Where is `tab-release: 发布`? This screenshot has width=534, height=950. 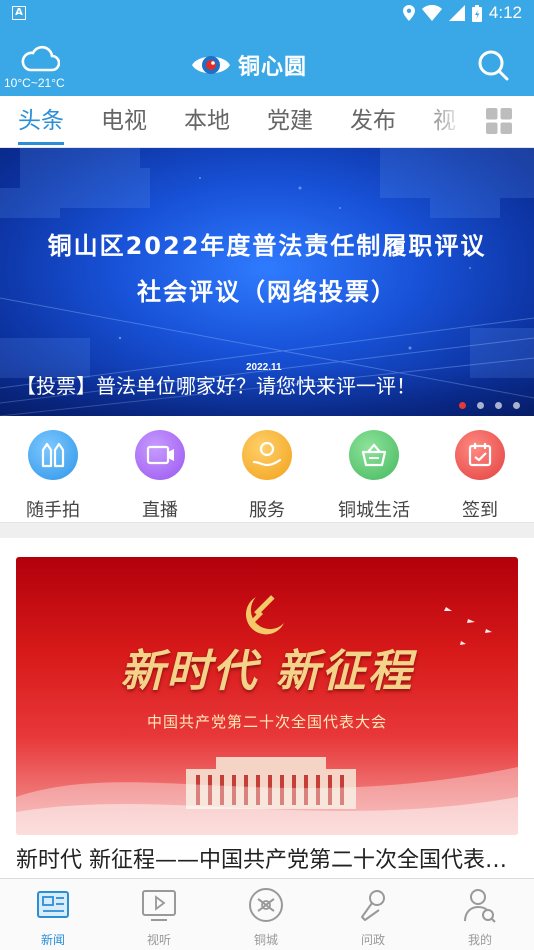 tab-release: 发布 is located at coordinates (373, 121).